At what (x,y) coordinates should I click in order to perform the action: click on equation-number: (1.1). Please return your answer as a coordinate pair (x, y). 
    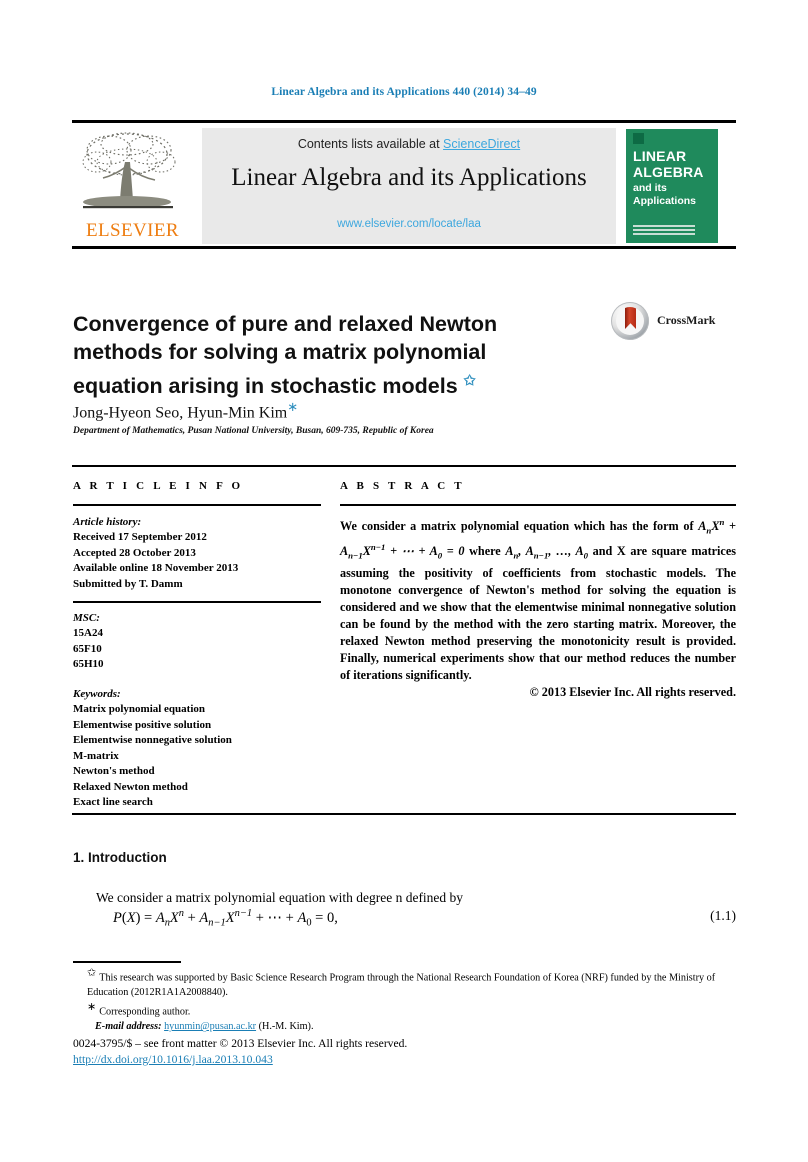
    Looking at the image, I should click on (723, 915).